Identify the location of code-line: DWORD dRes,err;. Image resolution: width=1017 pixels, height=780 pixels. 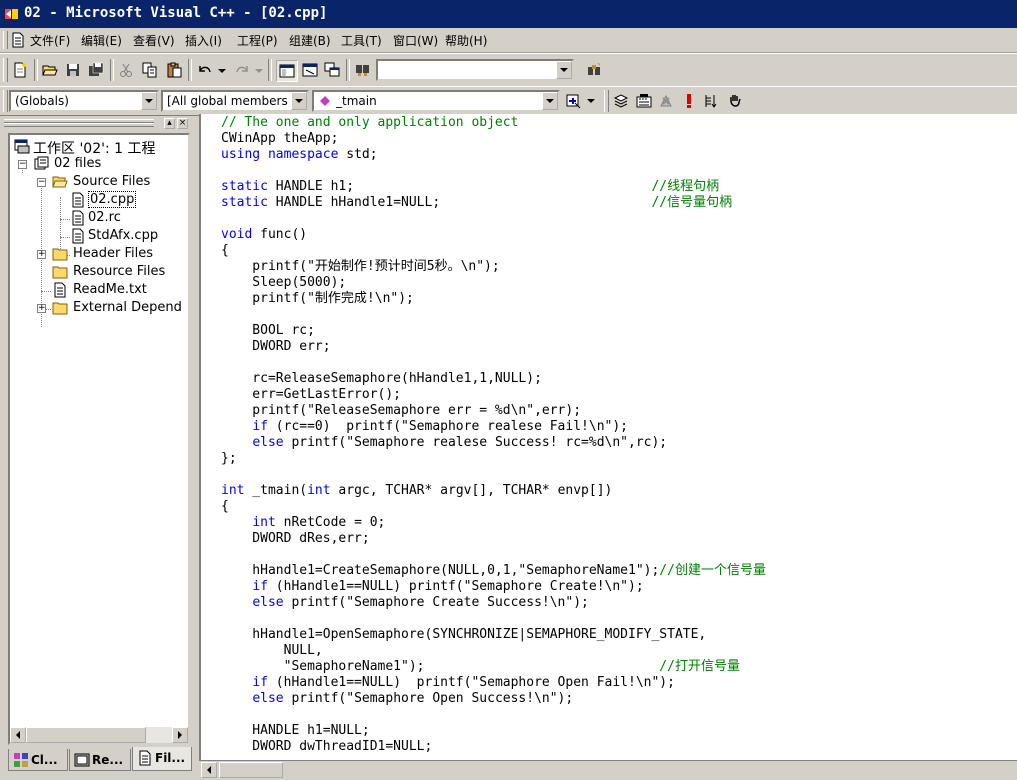
(295, 538).